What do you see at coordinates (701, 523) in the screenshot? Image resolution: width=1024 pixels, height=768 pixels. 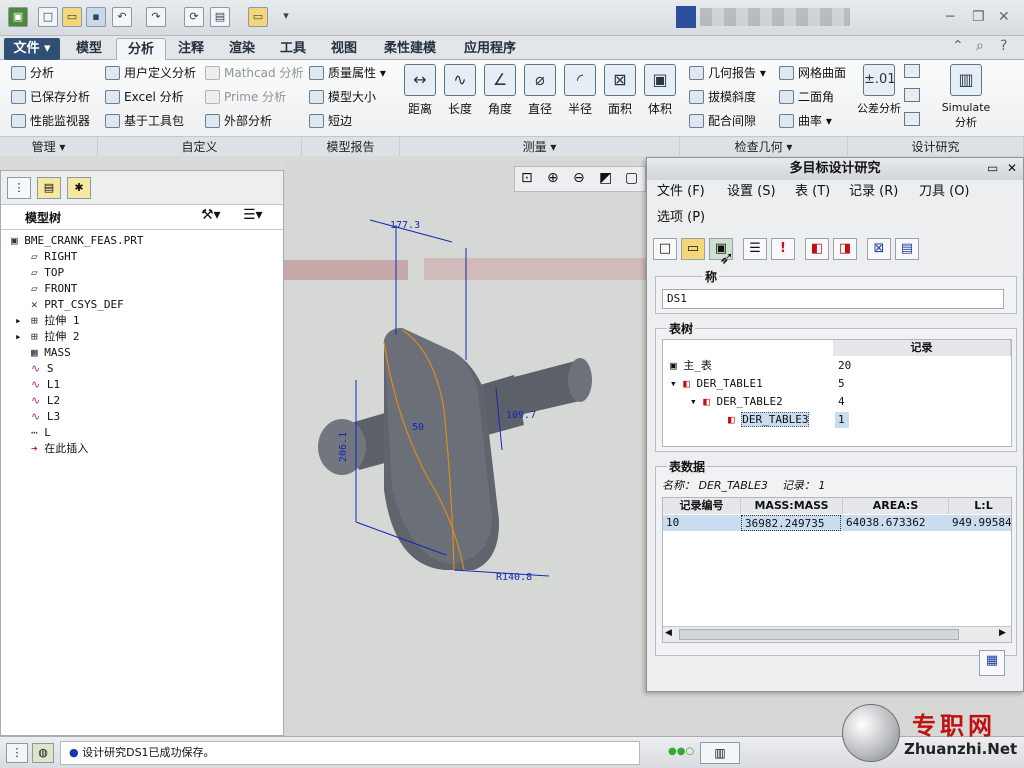 I see `cell-record-number: 10` at bounding box center [701, 523].